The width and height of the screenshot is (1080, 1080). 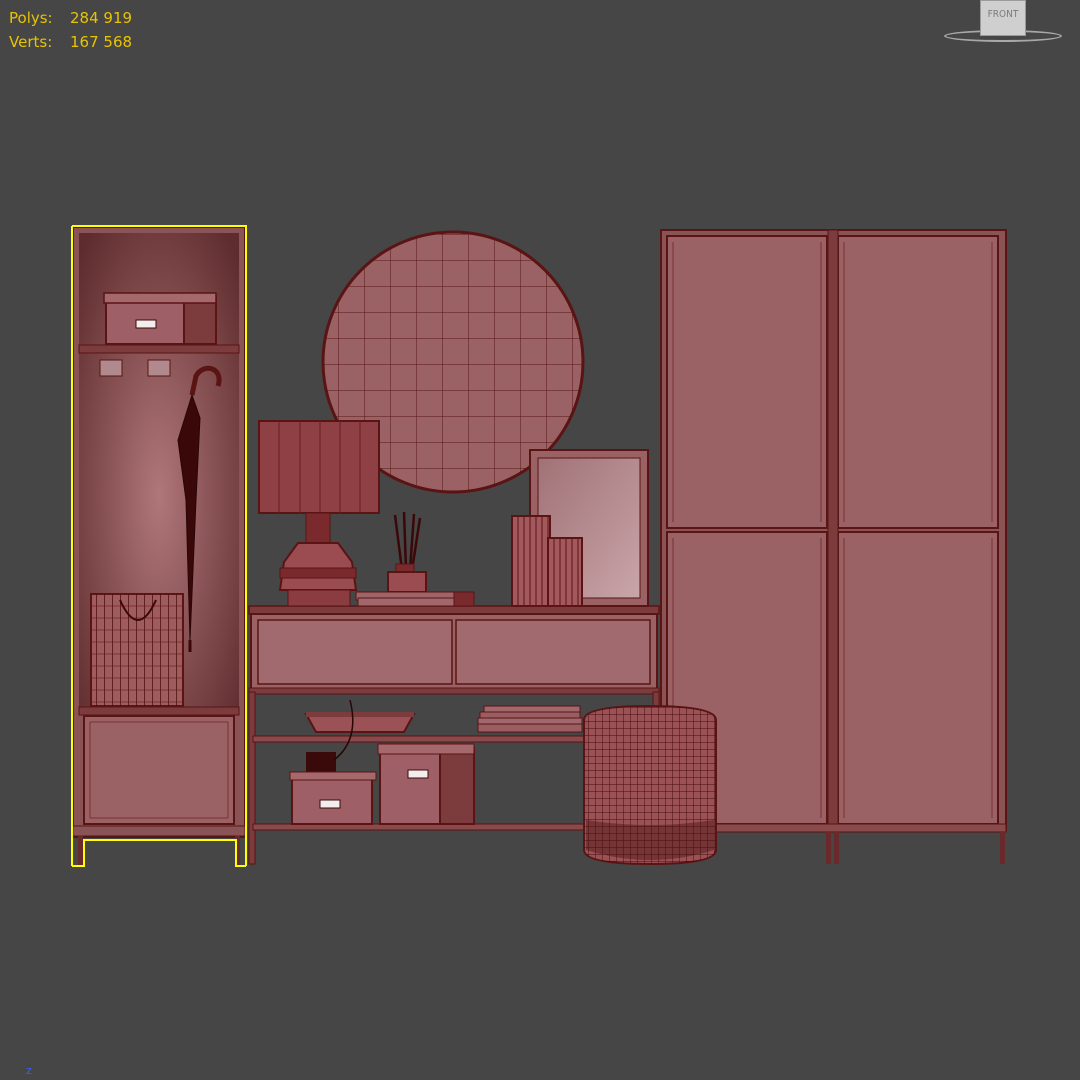 What do you see at coordinates (29, 1070) in the screenshot?
I see `axis-z-label: z` at bounding box center [29, 1070].